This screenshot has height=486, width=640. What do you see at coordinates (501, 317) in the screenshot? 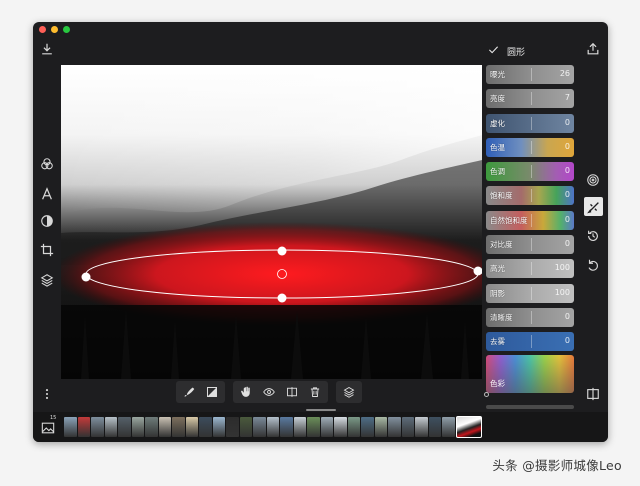
I see `slider-label: 清晰度` at bounding box center [501, 317].